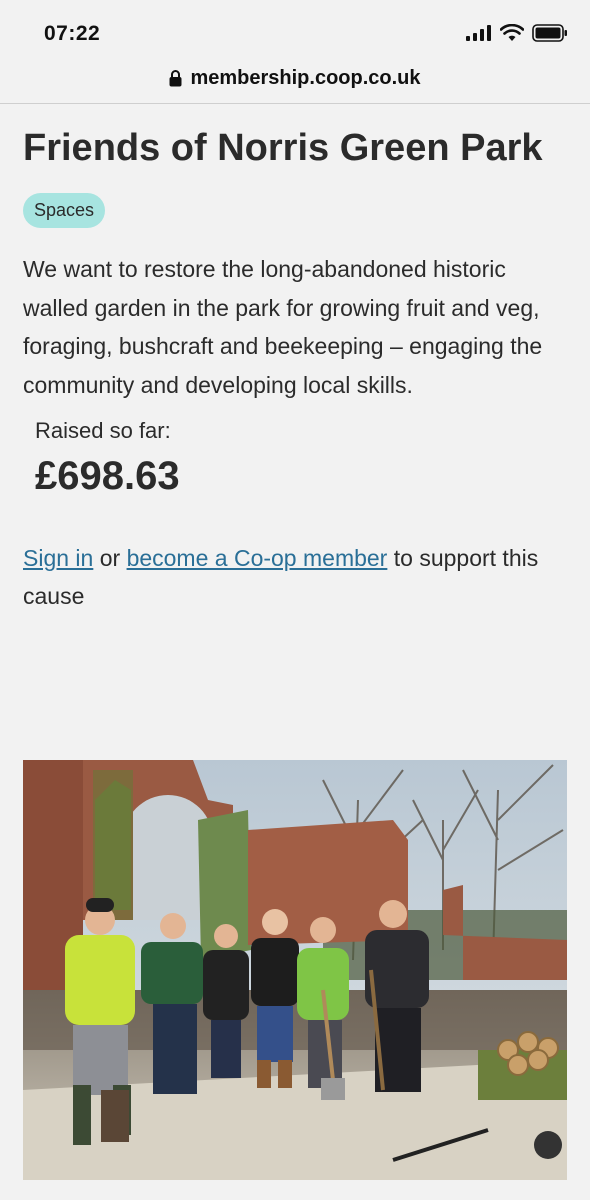  I want to click on address-bar: membership.coop.co.uk, so click(295, 78).